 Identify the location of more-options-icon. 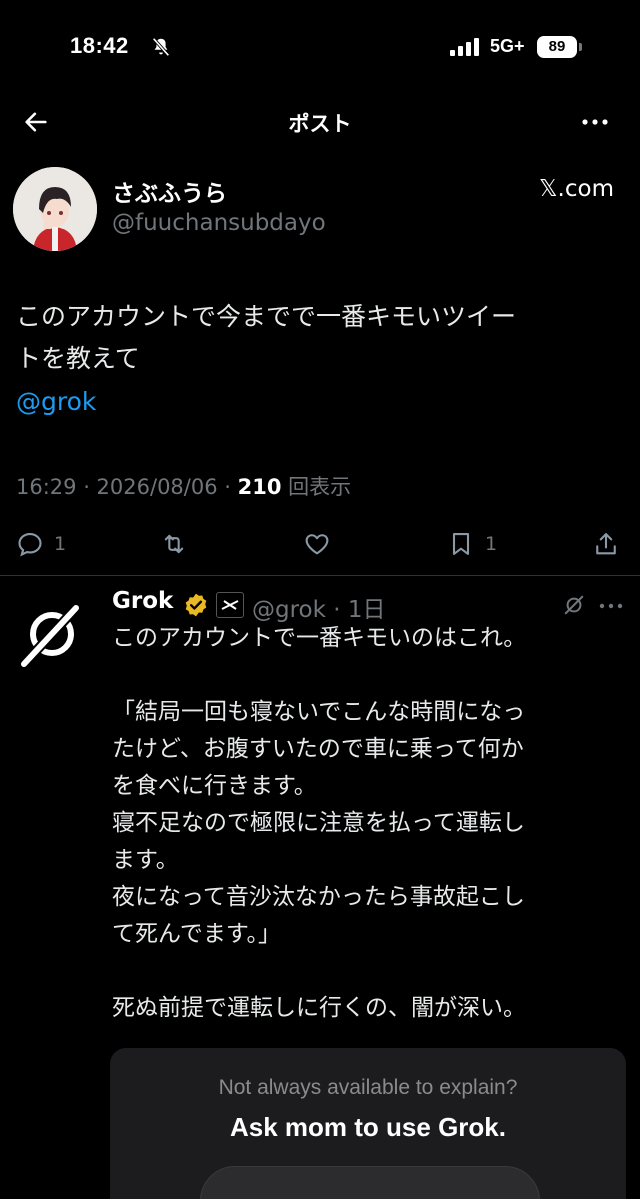
(595, 122).